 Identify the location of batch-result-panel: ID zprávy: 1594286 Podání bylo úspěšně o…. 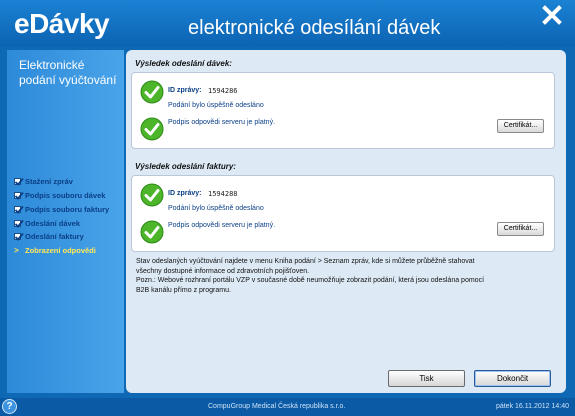
(343, 110).